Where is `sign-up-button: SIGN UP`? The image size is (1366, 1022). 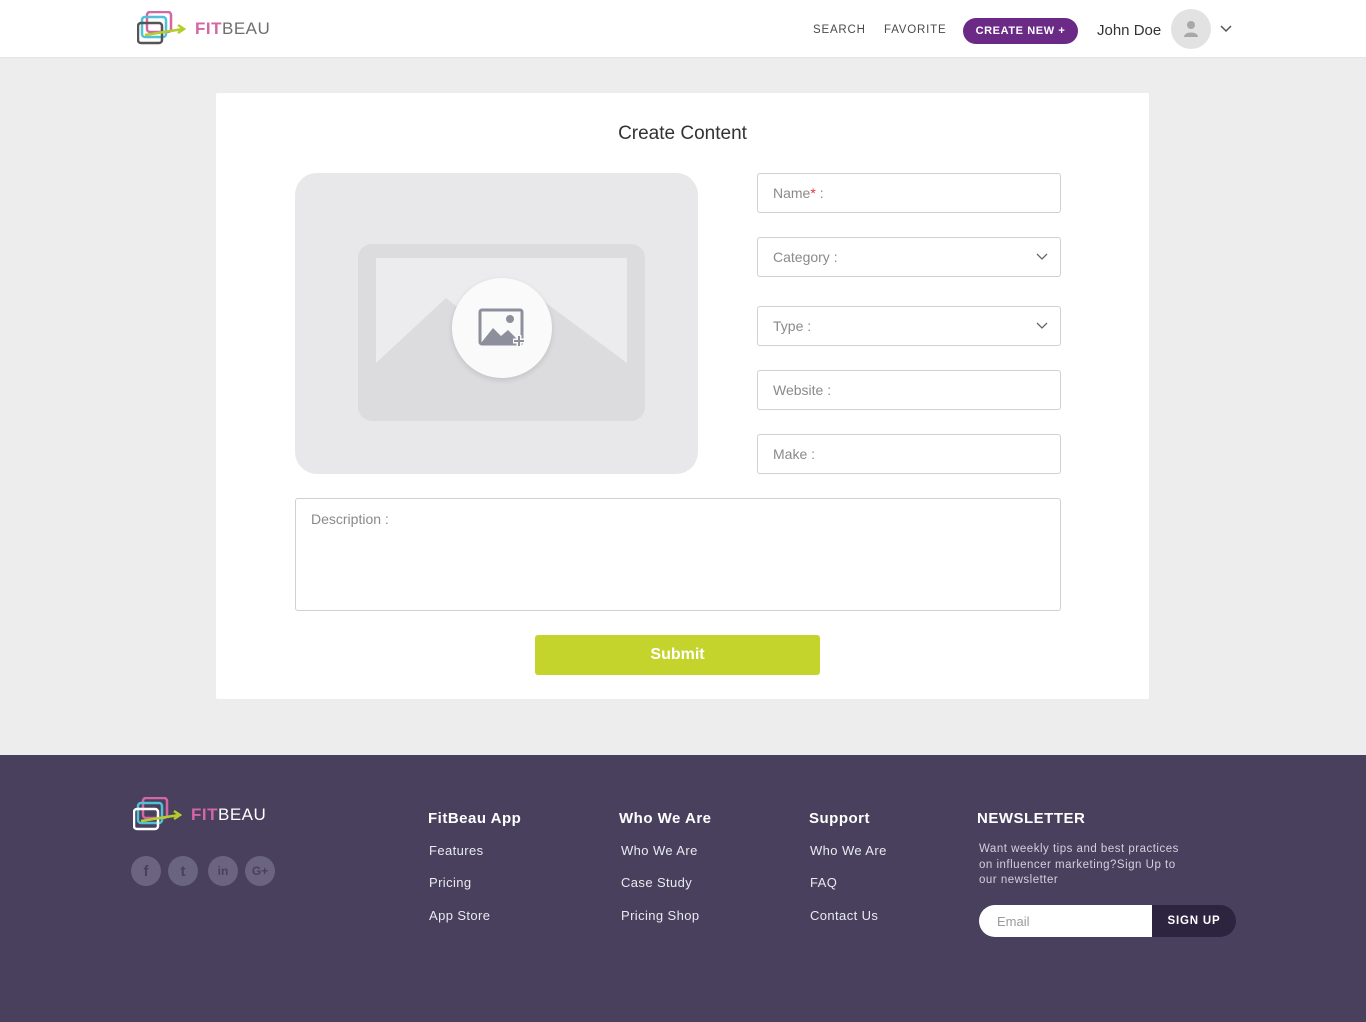
sign-up-button: SIGN UP is located at coordinates (1194, 921).